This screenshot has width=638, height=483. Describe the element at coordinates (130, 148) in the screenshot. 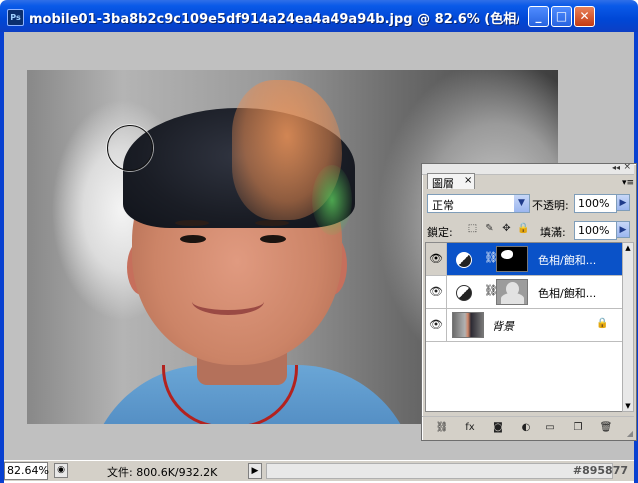

I see `brush-cursor` at that location.